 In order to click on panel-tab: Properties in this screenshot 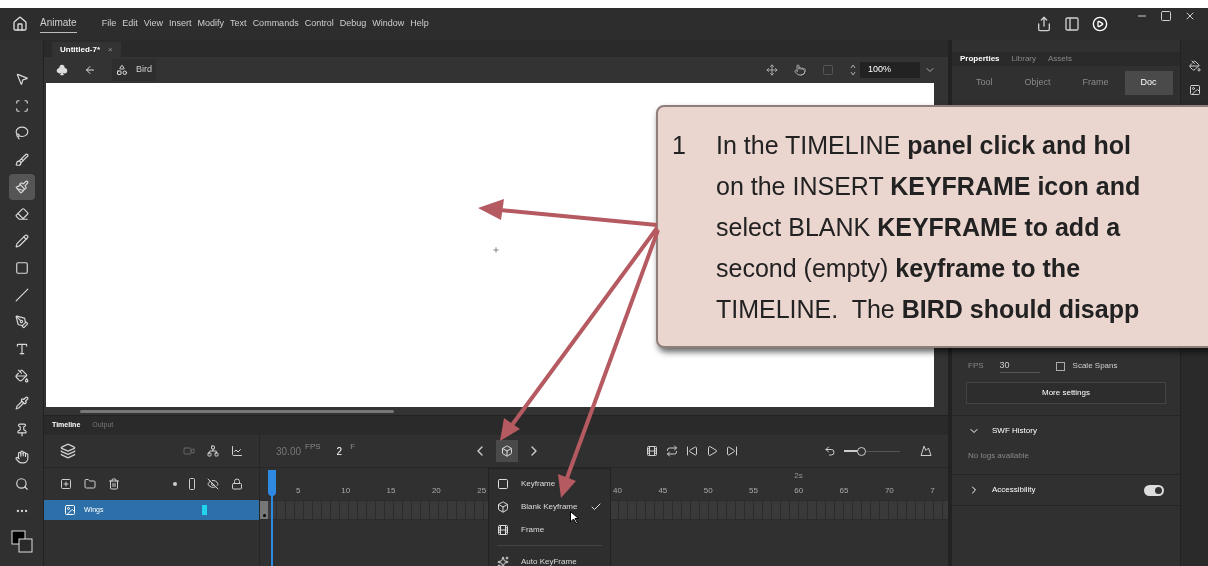, I will do `click(980, 59)`.